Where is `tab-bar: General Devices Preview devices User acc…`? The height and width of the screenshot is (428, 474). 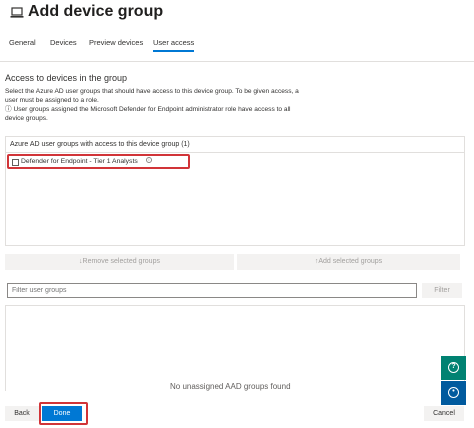
tab-bar: General Devices Preview devices User acc… is located at coordinates (237, 47).